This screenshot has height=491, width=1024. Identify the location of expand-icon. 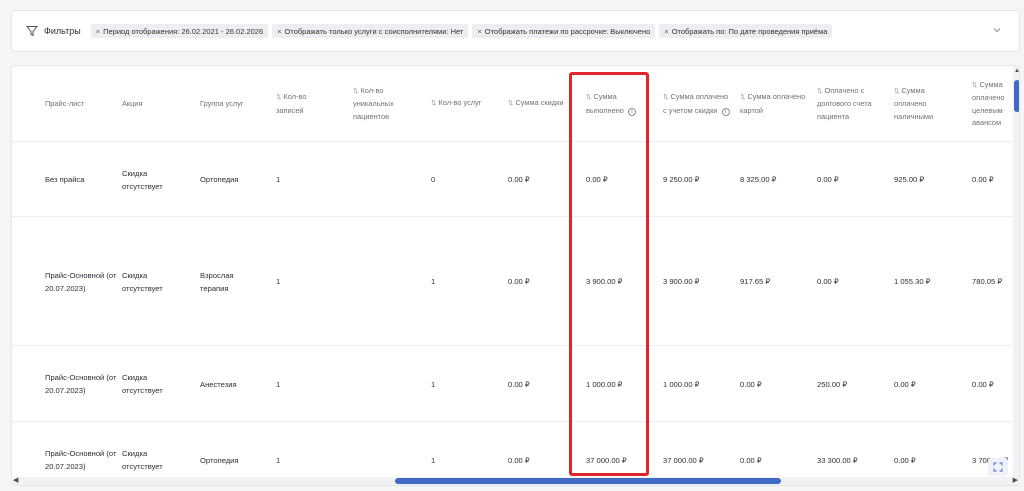
(998, 467).